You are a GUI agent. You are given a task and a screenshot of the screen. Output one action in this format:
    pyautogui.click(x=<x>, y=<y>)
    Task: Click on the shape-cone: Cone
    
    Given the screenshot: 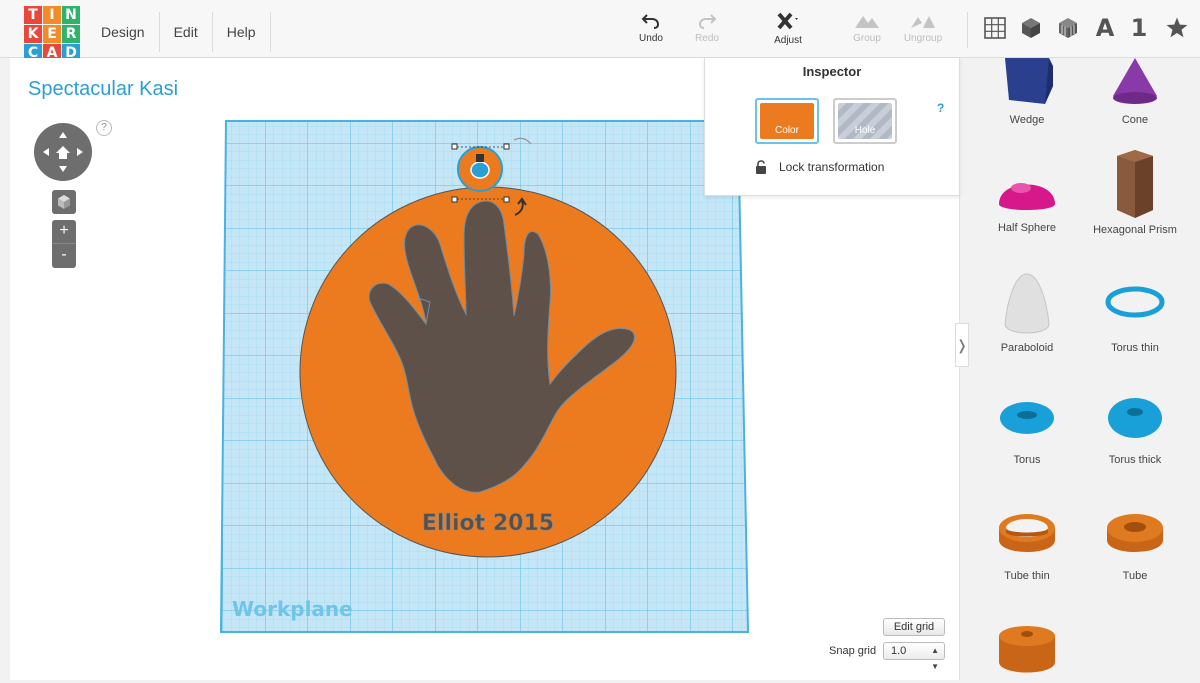 What is the action you would take?
    pyautogui.click(x=1135, y=92)
    